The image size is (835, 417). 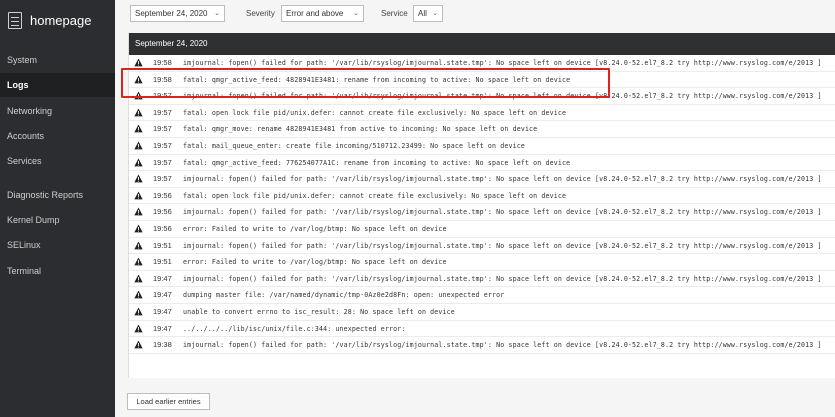 What do you see at coordinates (57, 220) in the screenshot?
I see `sidebar-item-kernel-dump: Kernel Dump` at bounding box center [57, 220].